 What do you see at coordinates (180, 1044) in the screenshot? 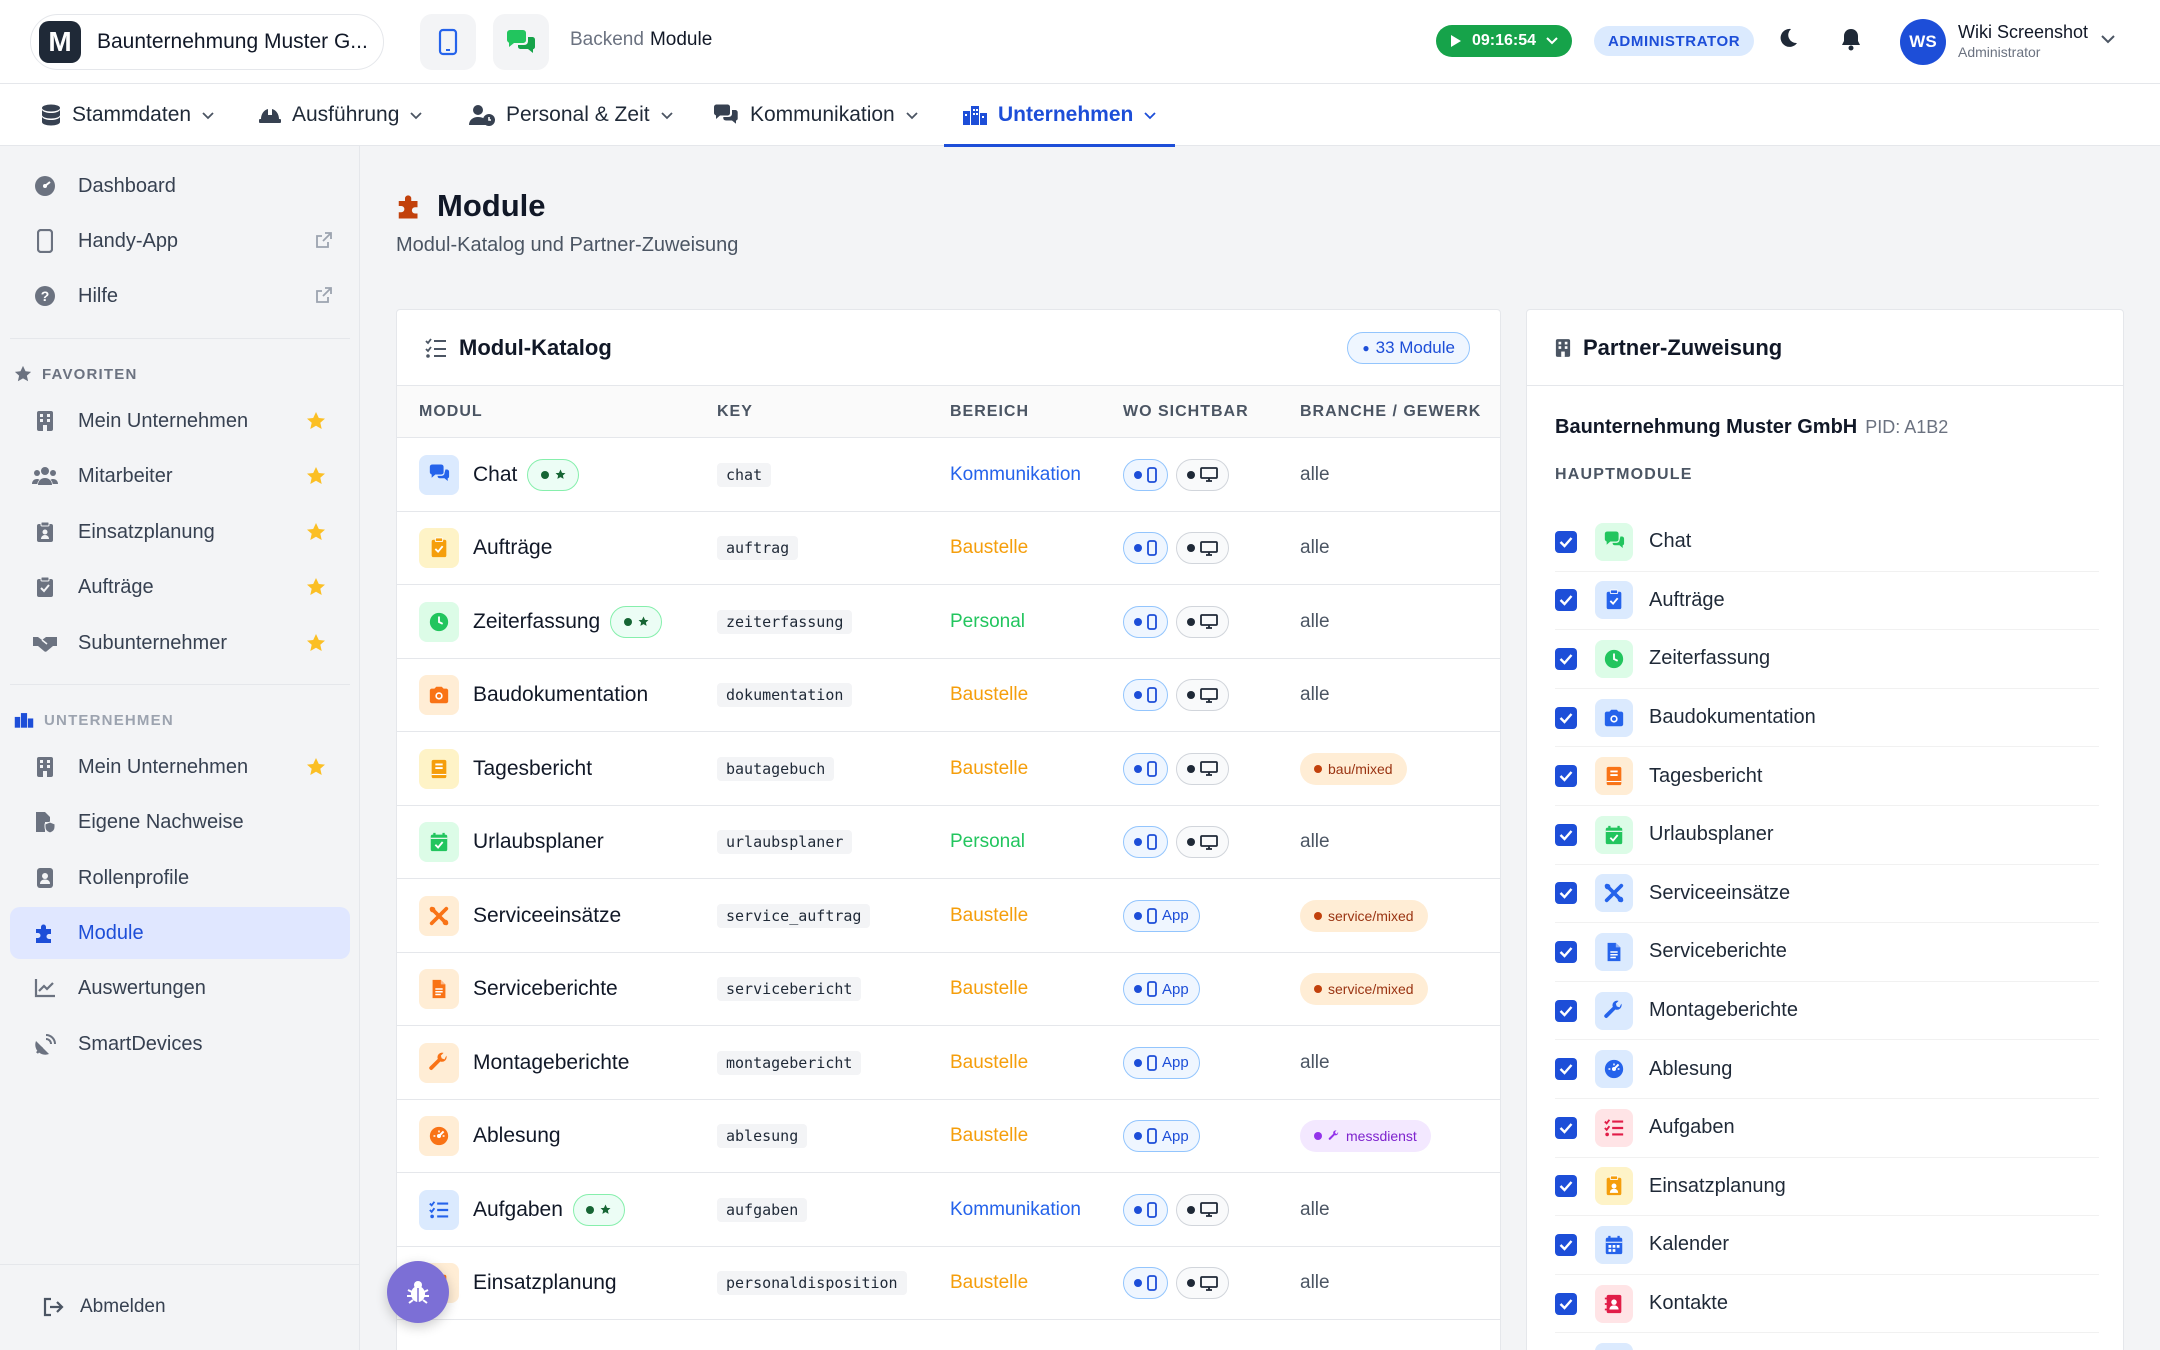
I see `sidebar-item-smartdevices: SmartDevices` at bounding box center [180, 1044].